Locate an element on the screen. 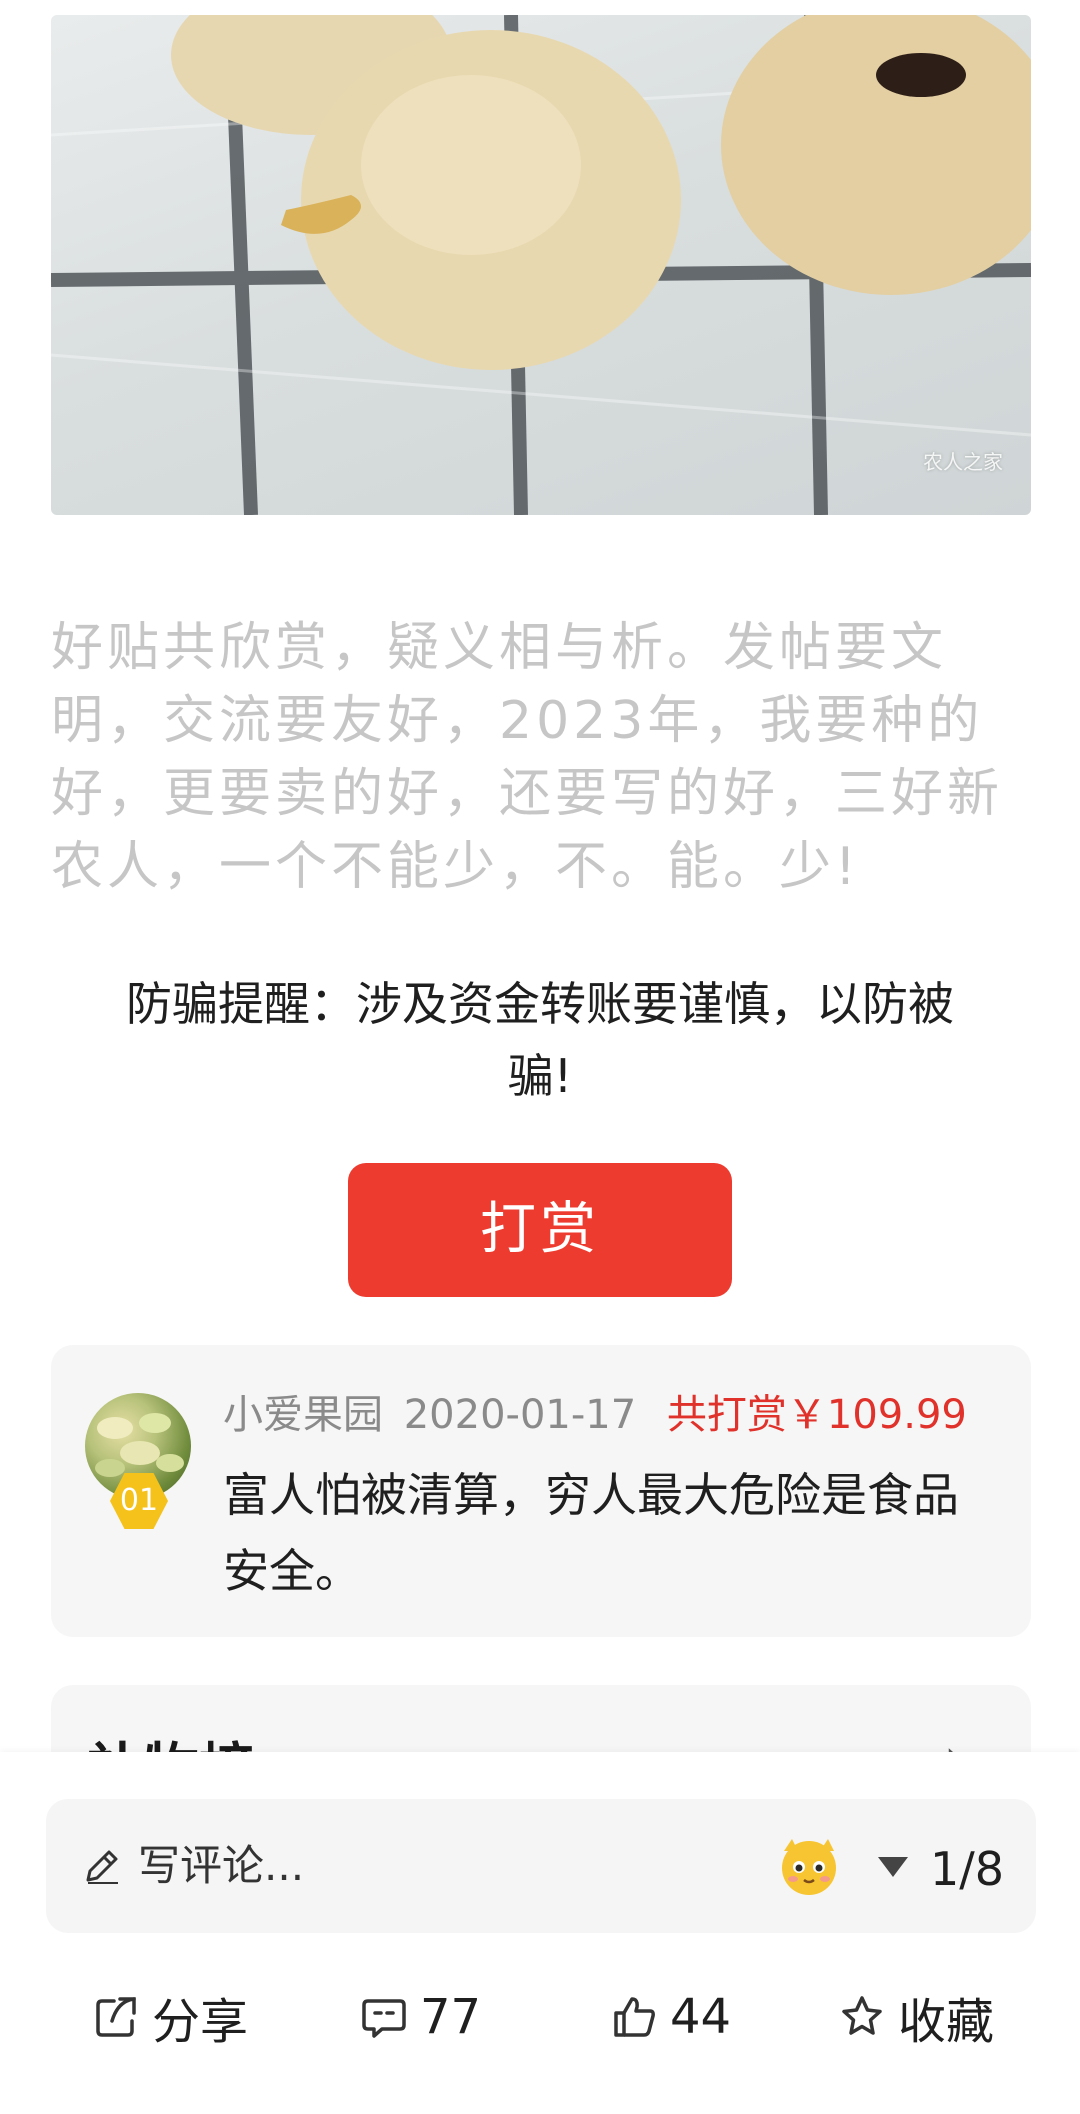 The width and height of the screenshot is (1080, 2114). comment-input: 写评论... 1/8 is located at coordinates (541, 1866).